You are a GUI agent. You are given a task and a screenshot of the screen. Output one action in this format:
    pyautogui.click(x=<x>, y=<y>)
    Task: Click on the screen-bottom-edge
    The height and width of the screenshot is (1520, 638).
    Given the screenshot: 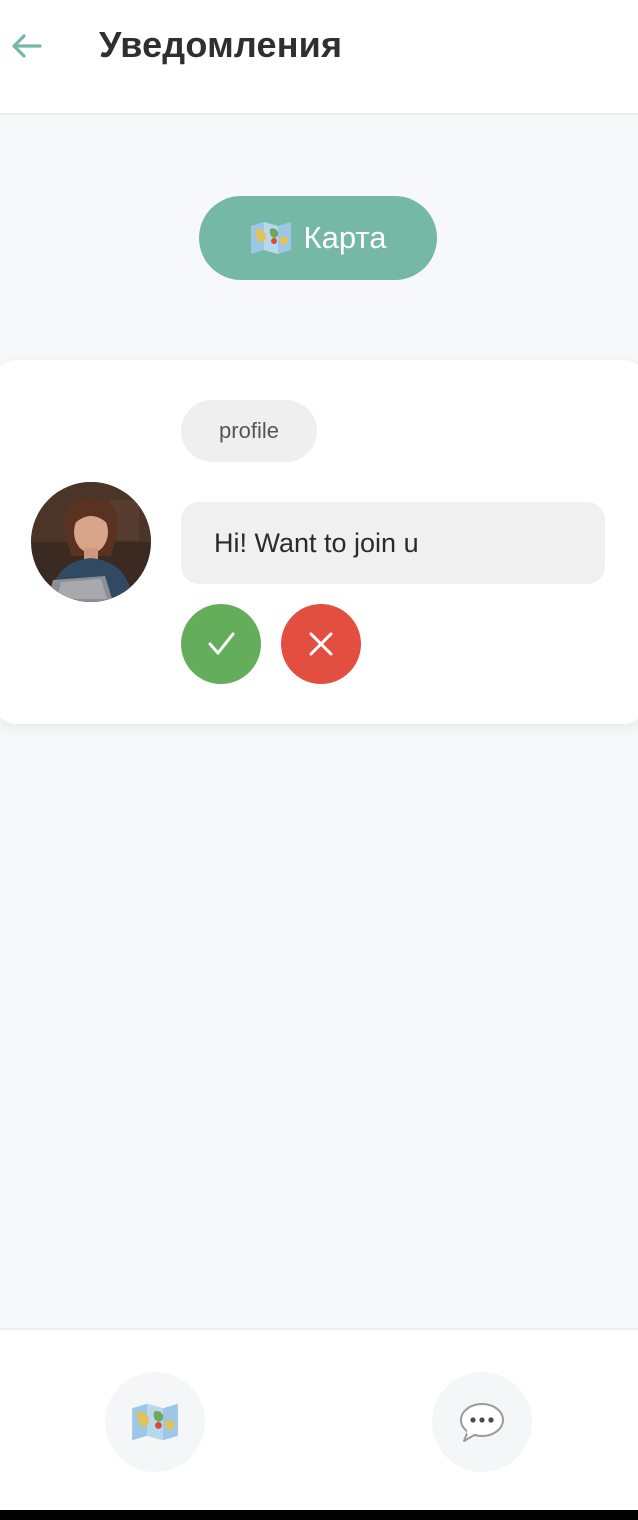 What is the action you would take?
    pyautogui.click(x=319, y=1515)
    